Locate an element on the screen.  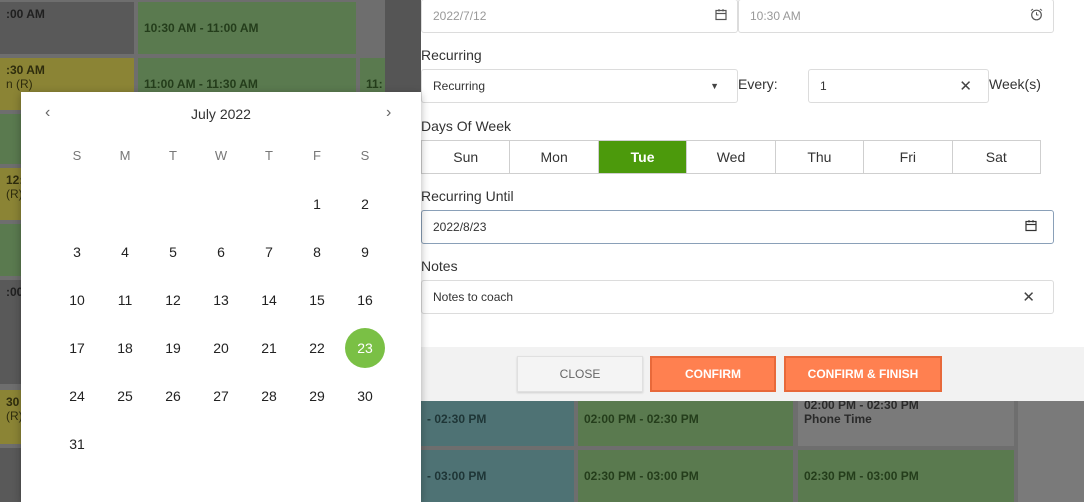
cell-time: :30 AM is located at coordinates (25, 70).